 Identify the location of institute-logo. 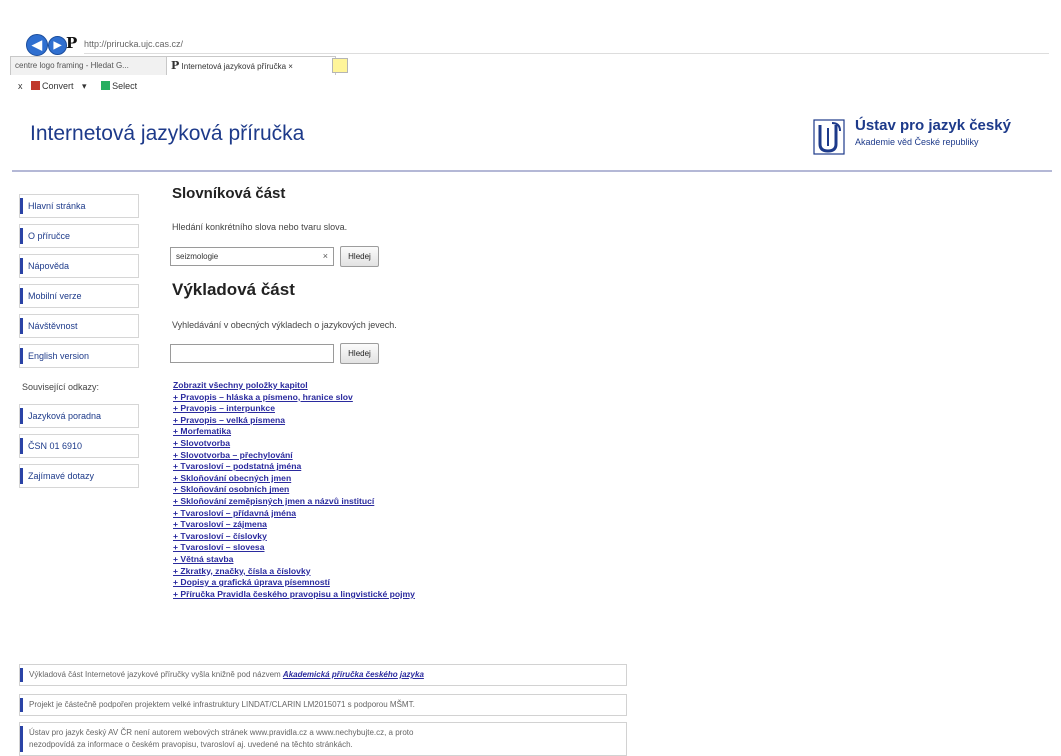
(829, 137).